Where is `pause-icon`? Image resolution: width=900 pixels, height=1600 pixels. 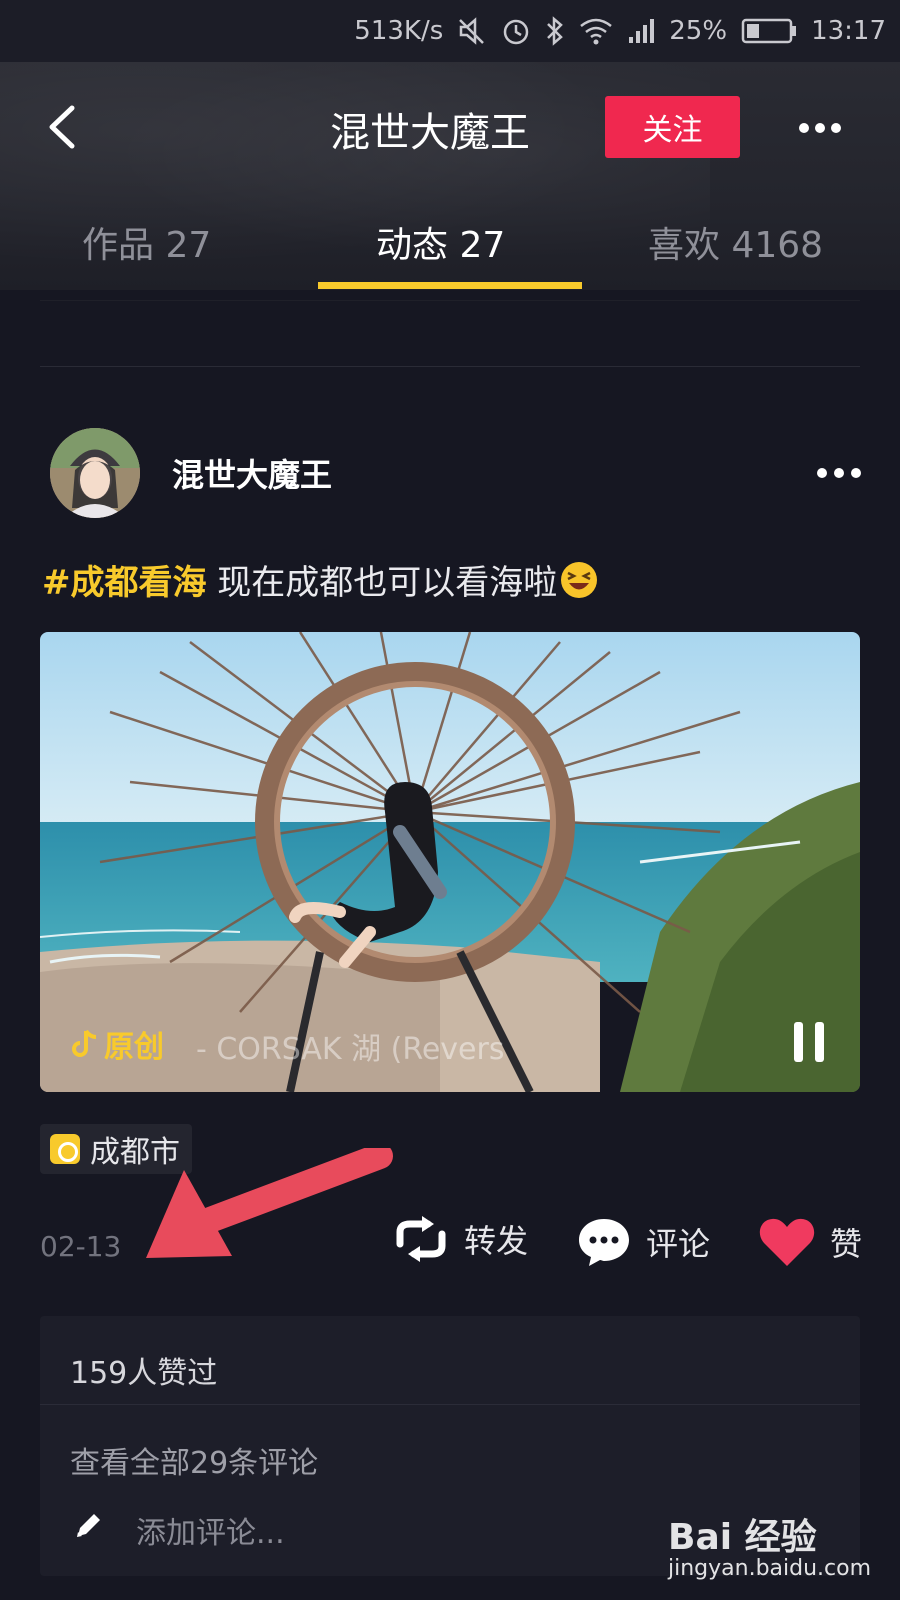 pause-icon is located at coordinates (809, 1042).